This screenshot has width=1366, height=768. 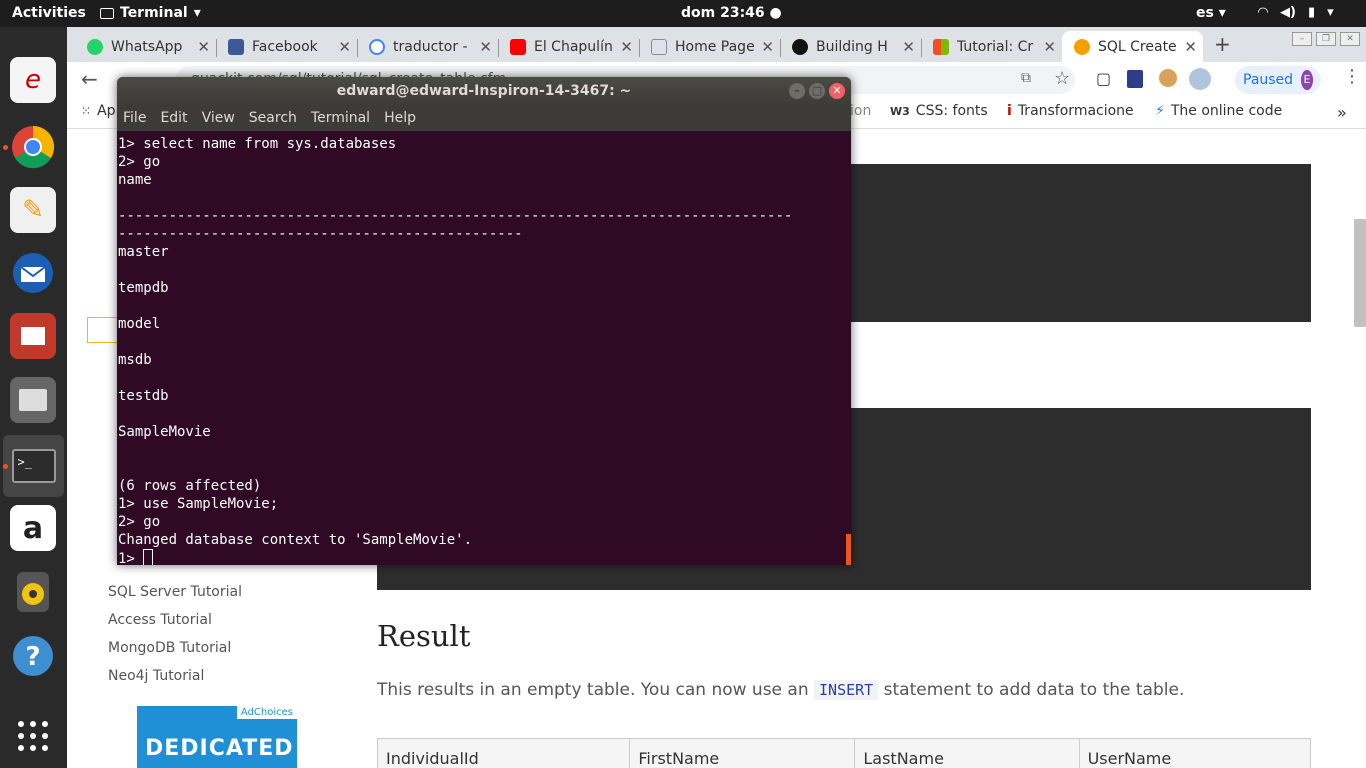 What do you see at coordinates (1211, 13) in the screenshot?
I see `language-selector: es ▾` at bounding box center [1211, 13].